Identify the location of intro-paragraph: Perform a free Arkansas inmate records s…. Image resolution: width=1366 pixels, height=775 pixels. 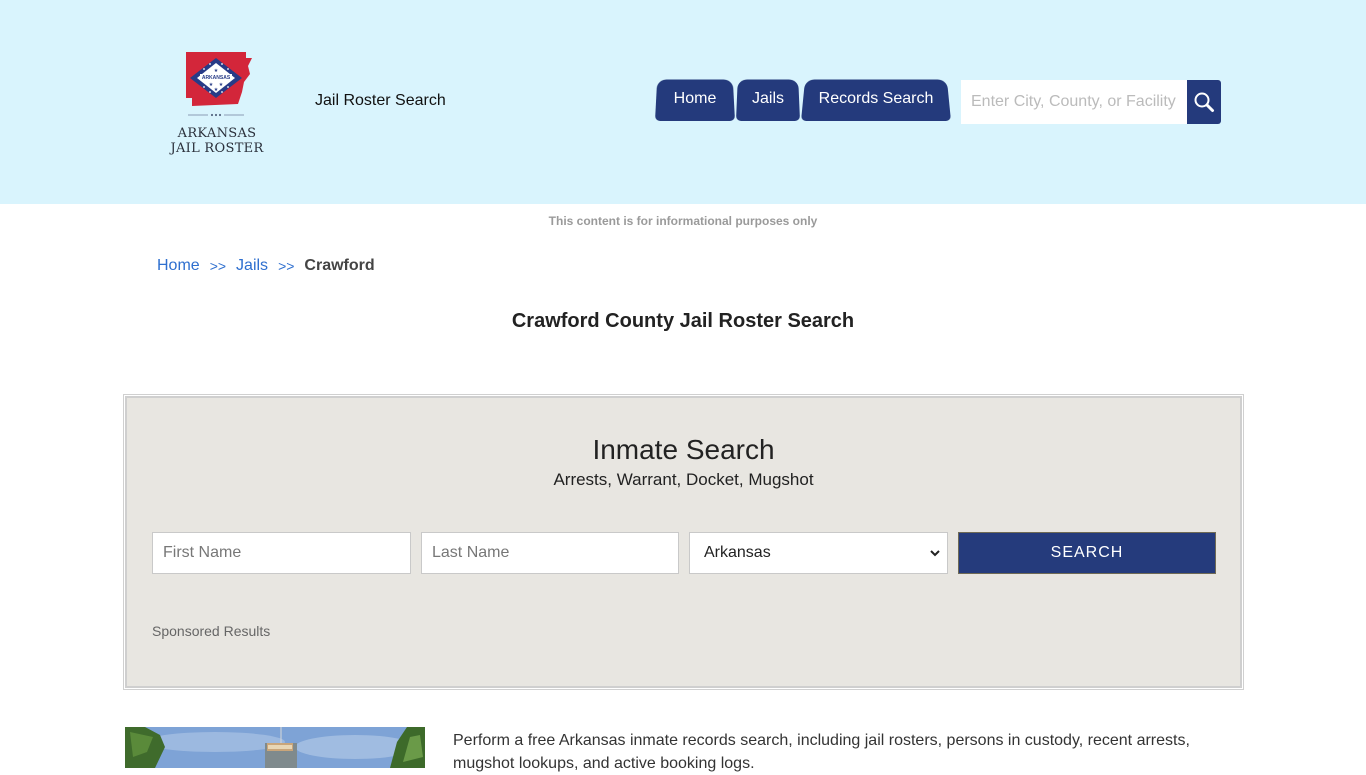
(821, 752).